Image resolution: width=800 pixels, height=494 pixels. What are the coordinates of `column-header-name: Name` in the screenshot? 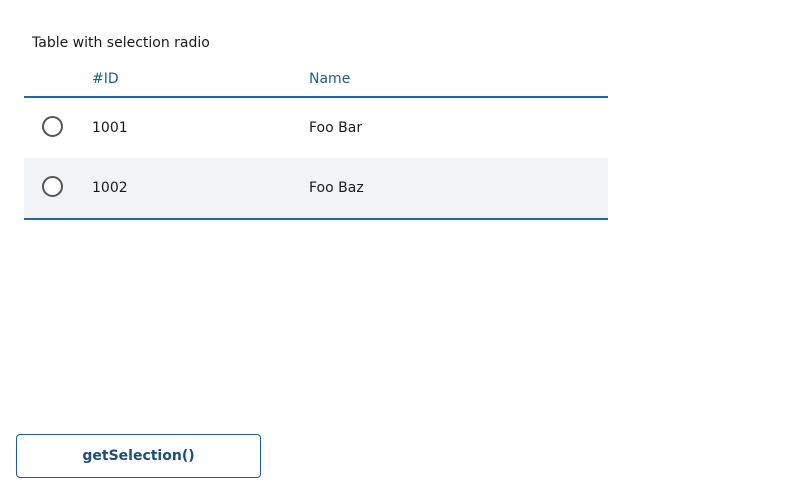 It's located at (330, 79).